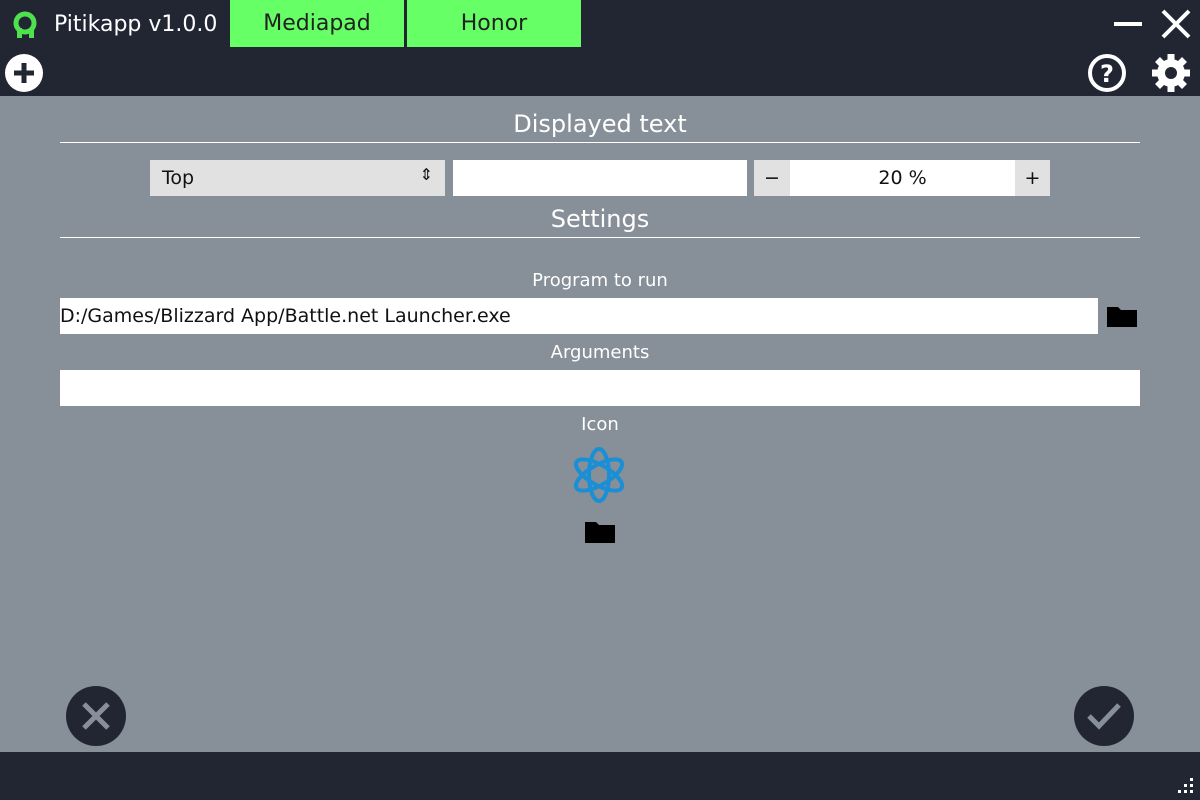 This screenshot has height=800, width=1200. I want to click on add-icon, so click(24, 73).